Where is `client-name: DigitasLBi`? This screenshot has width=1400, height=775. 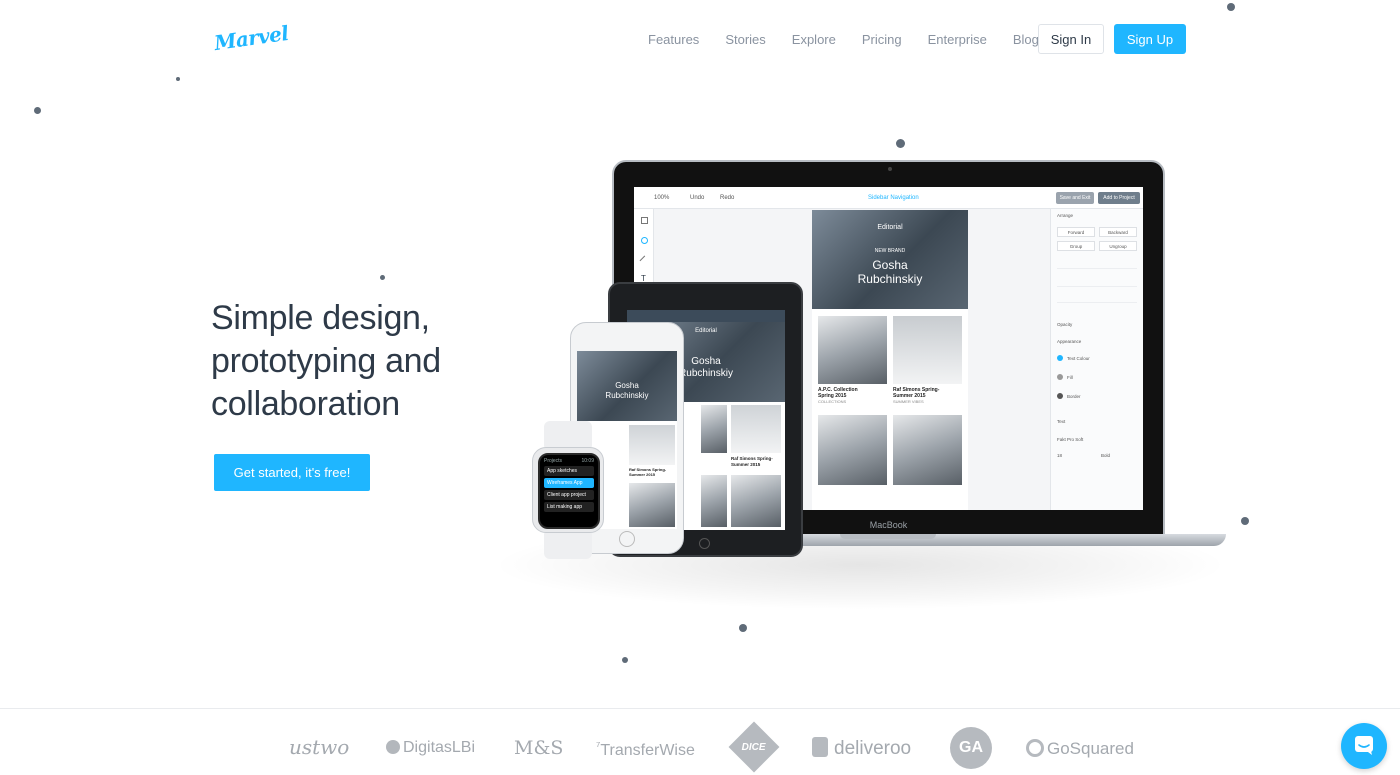
client-name: DigitasLBi is located at coordinates (439, 747).